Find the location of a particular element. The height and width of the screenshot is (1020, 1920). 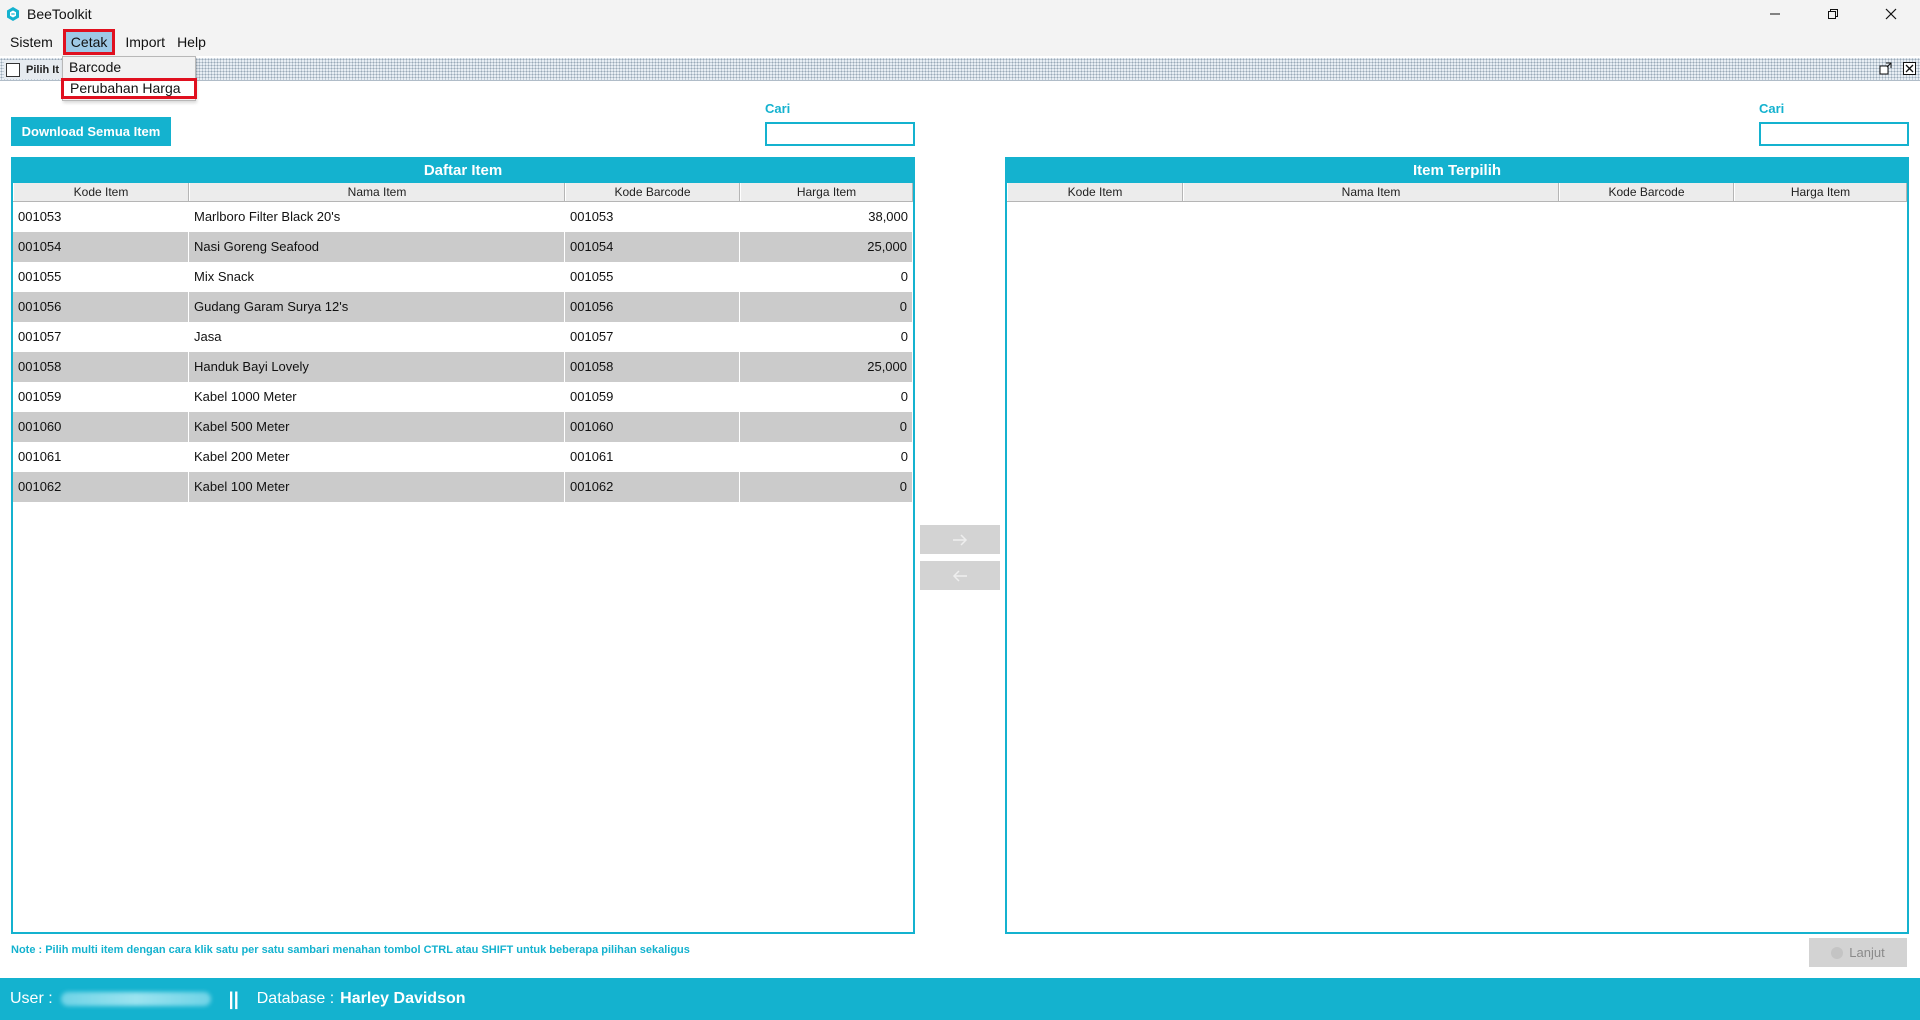

cell-nama-item: Jasa is located at coordinates (208, 336).